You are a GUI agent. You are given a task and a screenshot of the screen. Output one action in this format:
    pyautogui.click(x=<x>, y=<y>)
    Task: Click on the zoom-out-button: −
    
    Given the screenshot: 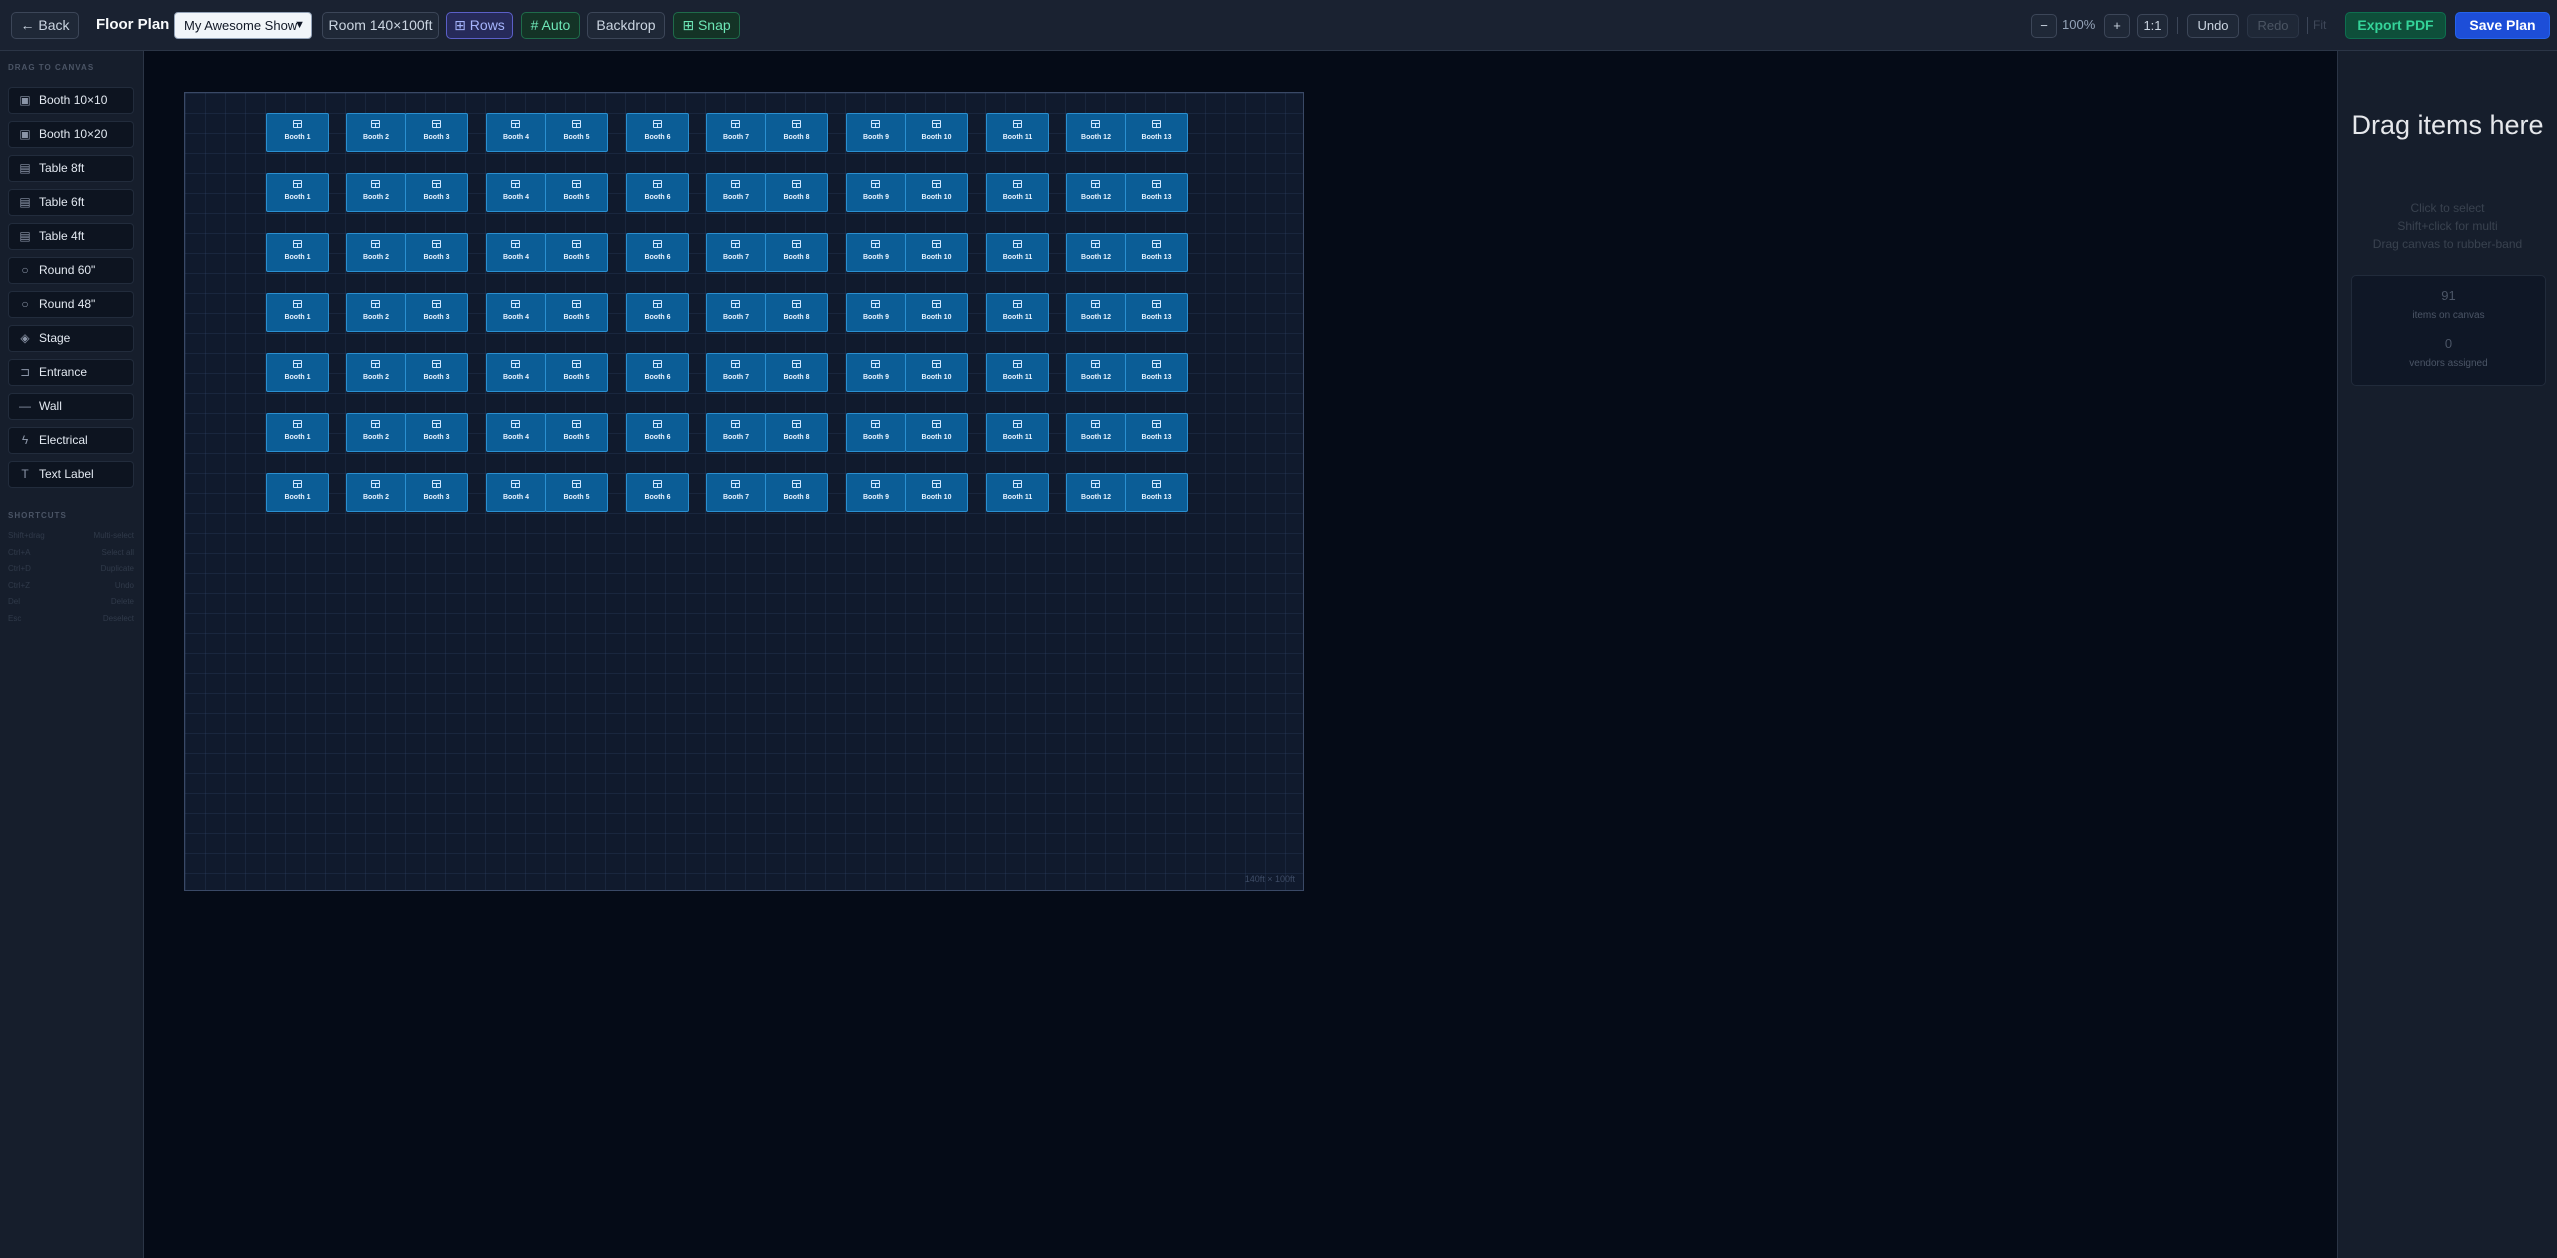 What is the action you would take?
    pyautogui.click(x=2044, y=26)
    